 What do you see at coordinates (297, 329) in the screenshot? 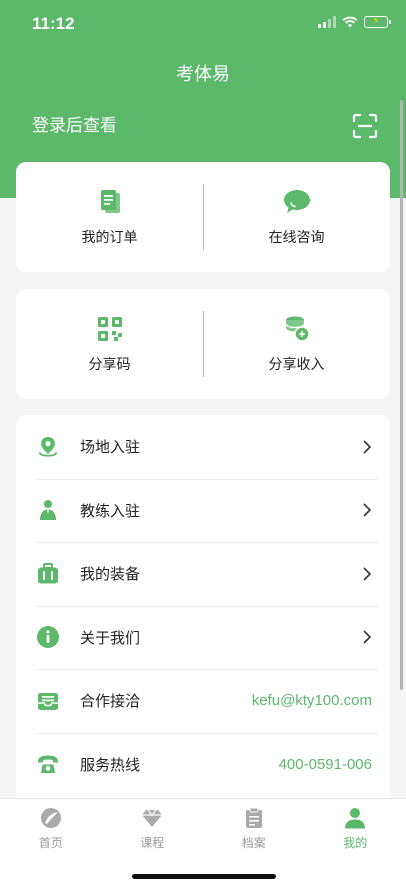
I see `coins-icon` at bounding box center [297, 329].